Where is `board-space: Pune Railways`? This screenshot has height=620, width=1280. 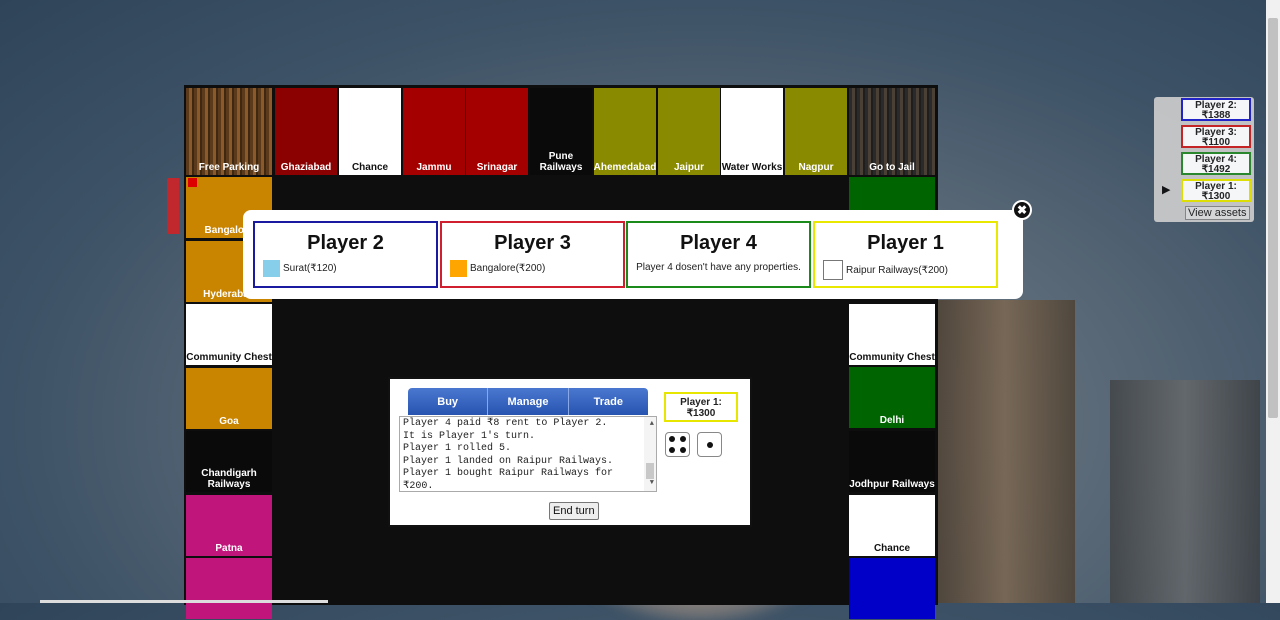 board-space: Pune Railways is located at coordinates (561, 131).